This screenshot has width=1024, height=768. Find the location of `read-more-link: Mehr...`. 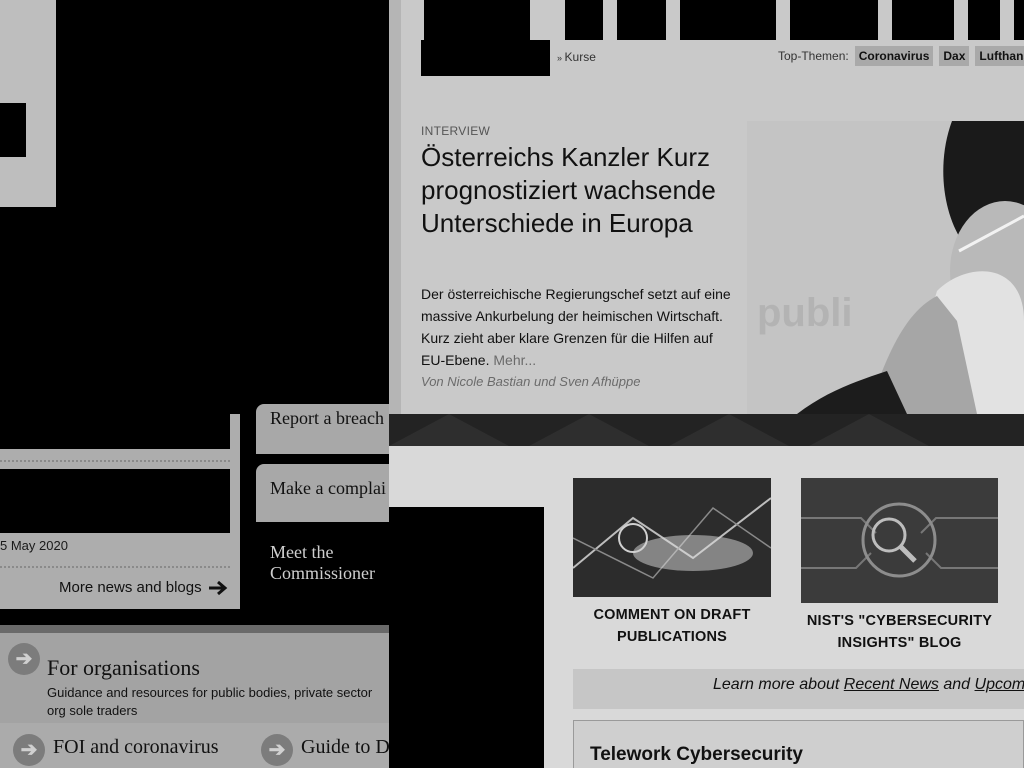

read-more-link: Mehr... is located at coordinates (514, 360).